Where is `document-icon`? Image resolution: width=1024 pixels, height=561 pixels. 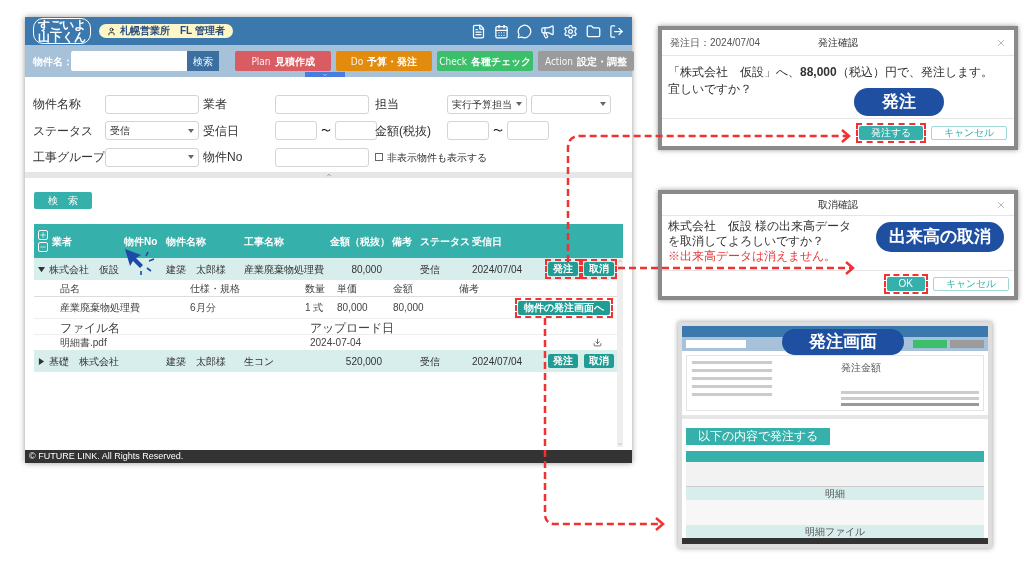
document-icon is located at coordinates (478, 31).